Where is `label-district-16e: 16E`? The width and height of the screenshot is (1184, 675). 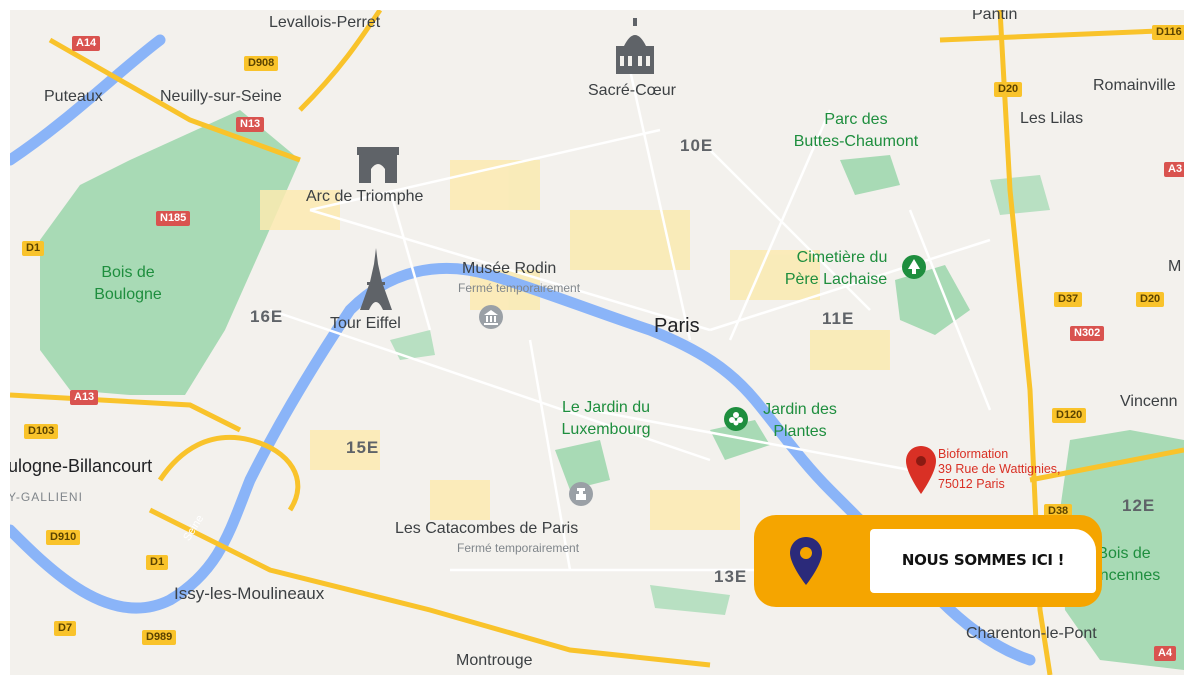 label-district-16e: 16E is located at coordinates (267, 316).